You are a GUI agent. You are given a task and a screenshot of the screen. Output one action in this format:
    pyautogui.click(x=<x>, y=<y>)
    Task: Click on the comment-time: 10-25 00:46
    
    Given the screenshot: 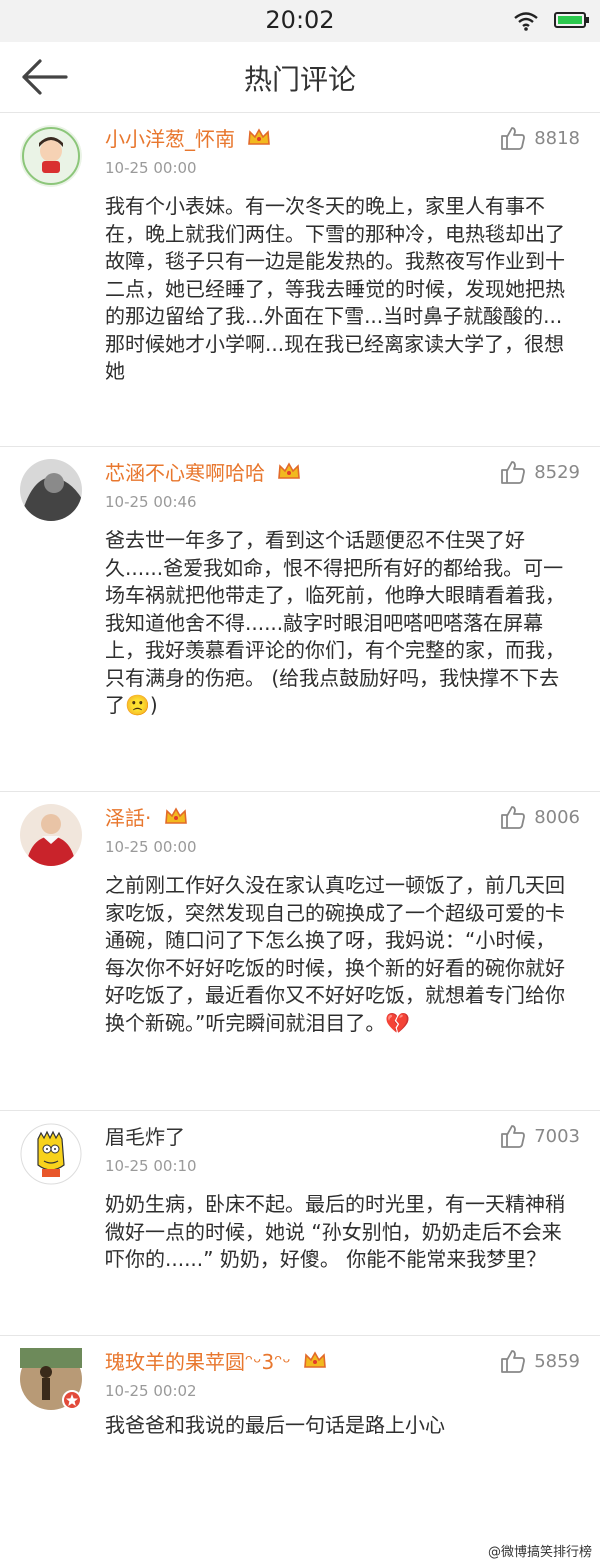 What is the action you would take?
    pyautogui.click(x=151, y=502)
    